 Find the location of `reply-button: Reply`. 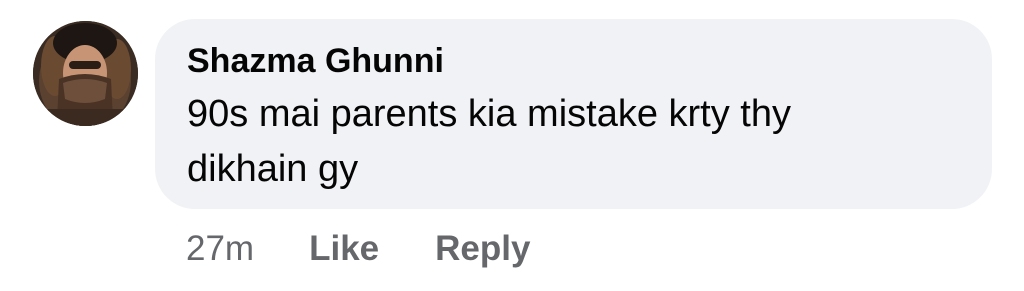

reply-button: Reply is located at coordinates (482, 249).